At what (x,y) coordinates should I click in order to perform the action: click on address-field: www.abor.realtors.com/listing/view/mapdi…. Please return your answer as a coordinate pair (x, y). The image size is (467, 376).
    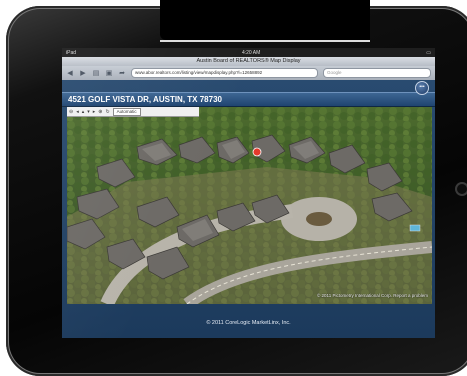
    Looking at the image, I should click on (224, 73).